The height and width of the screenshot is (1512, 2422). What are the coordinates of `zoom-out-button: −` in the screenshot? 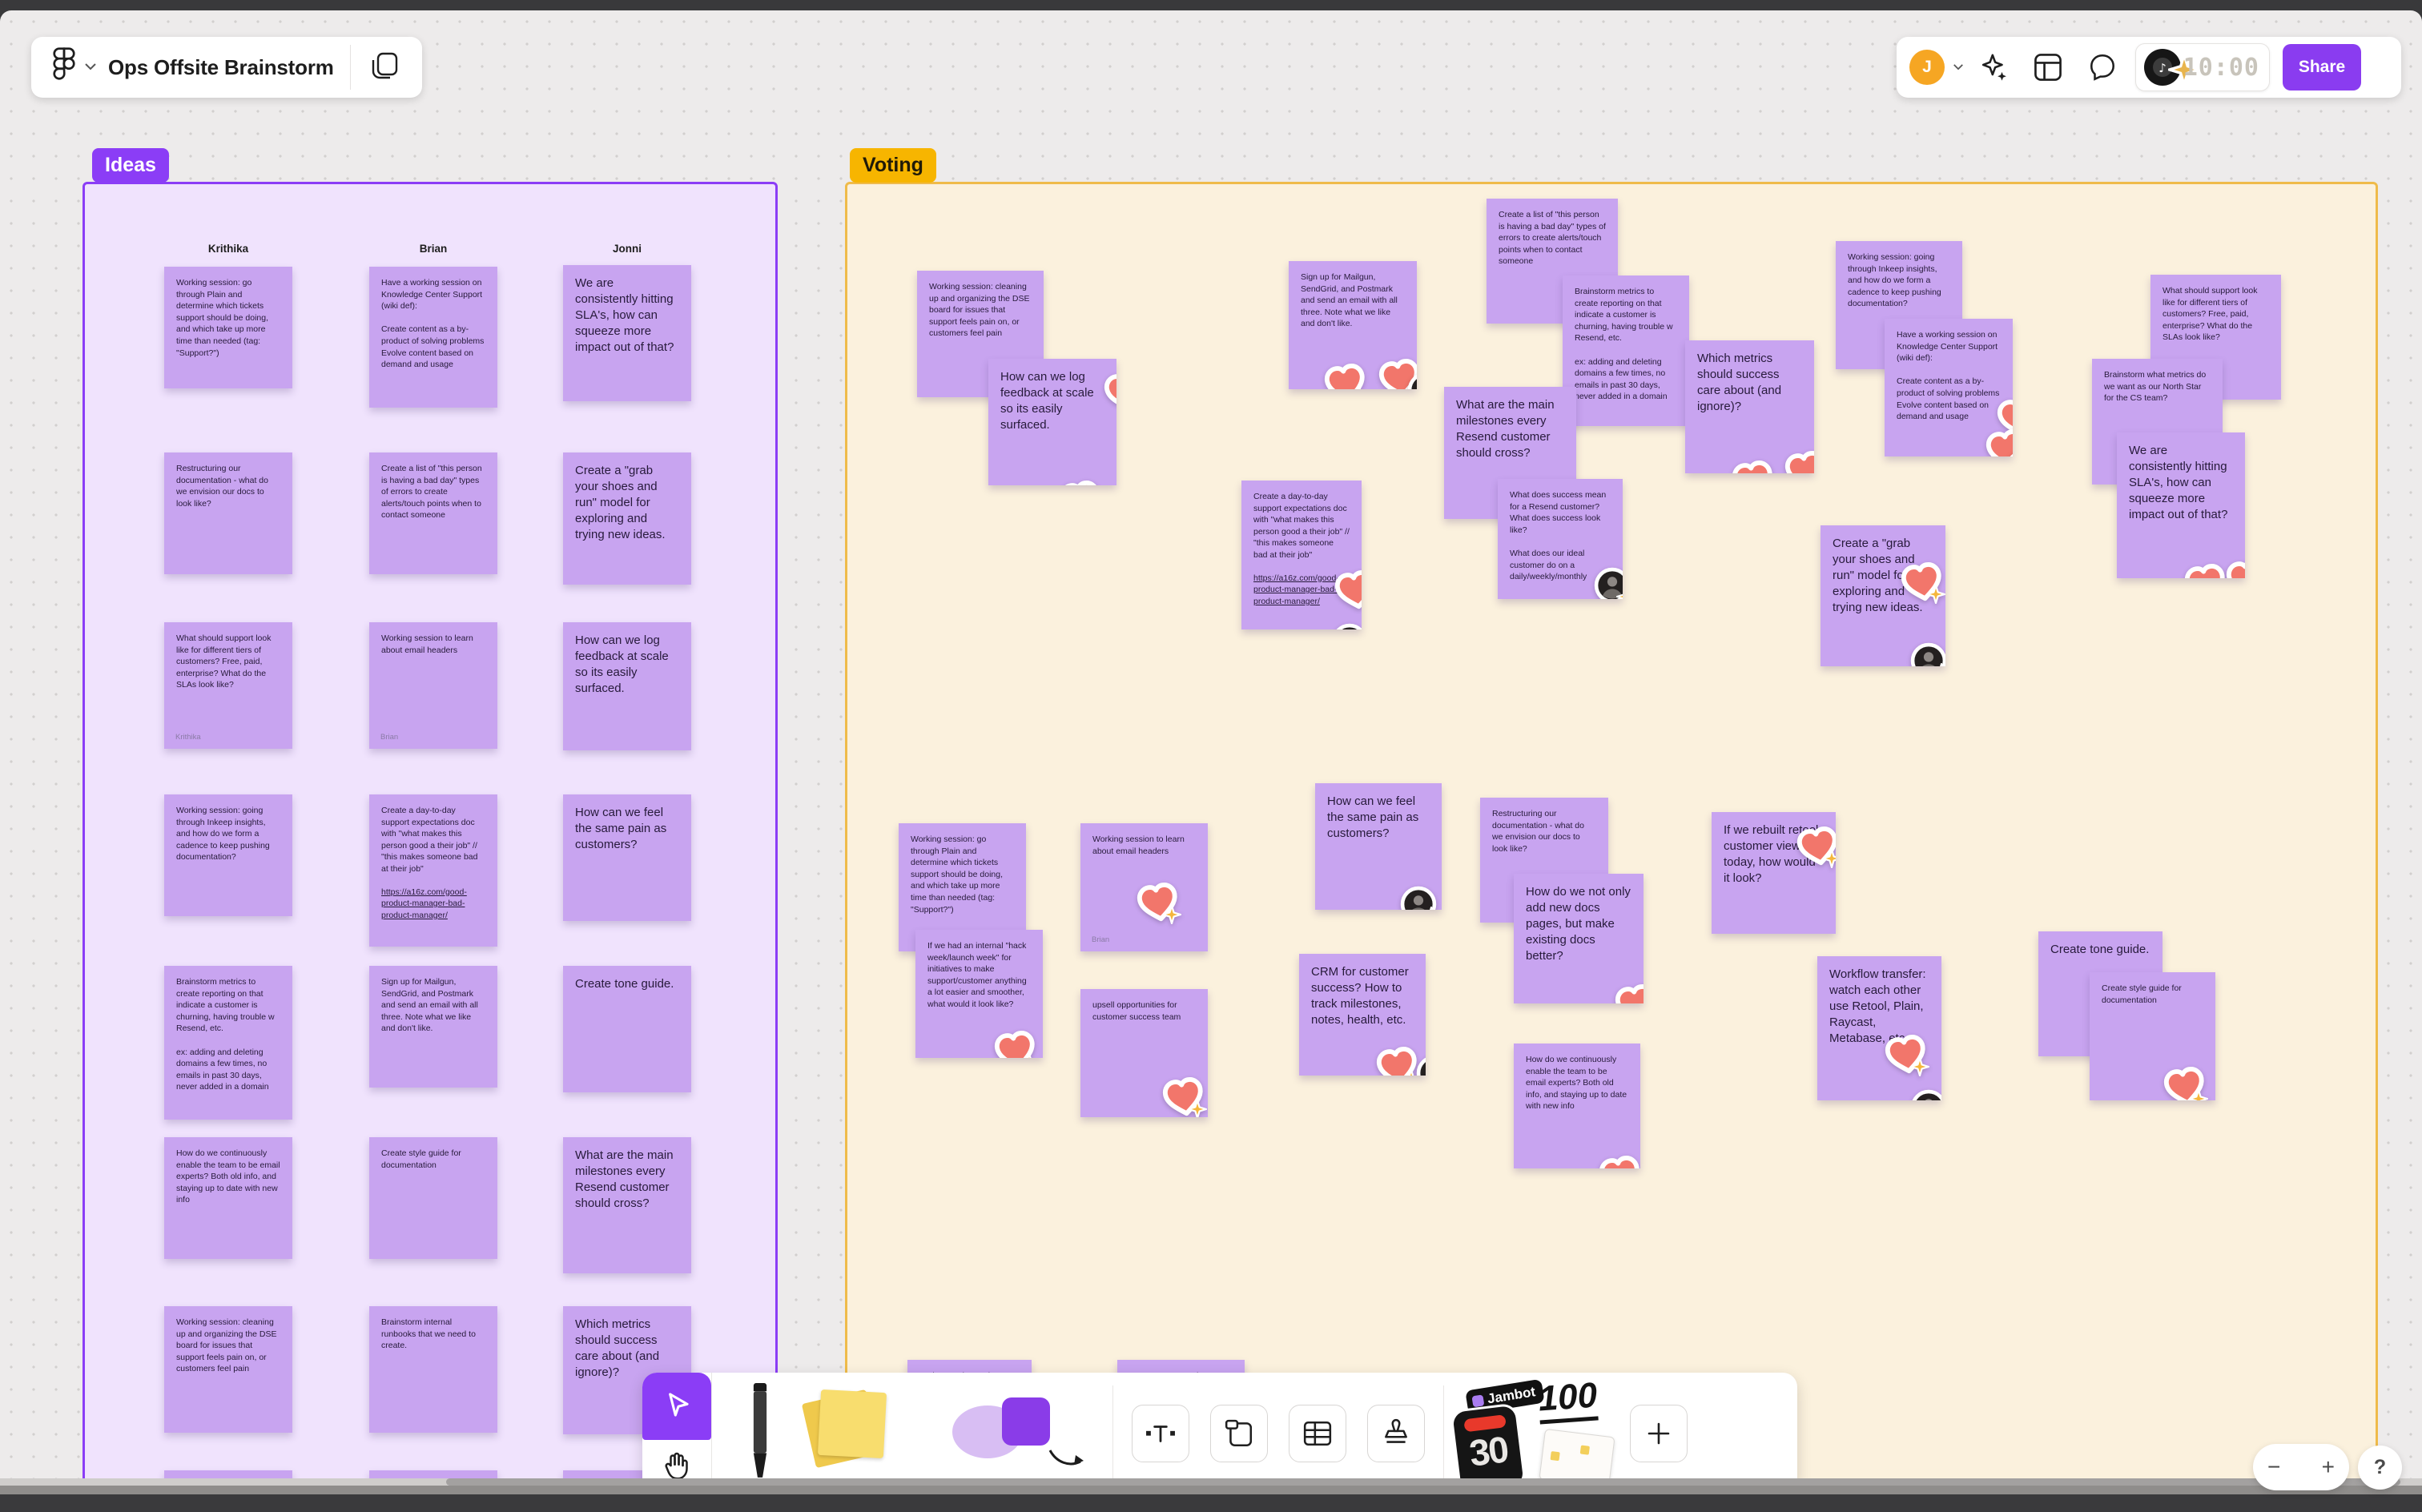 It's located at (2273, 1467).